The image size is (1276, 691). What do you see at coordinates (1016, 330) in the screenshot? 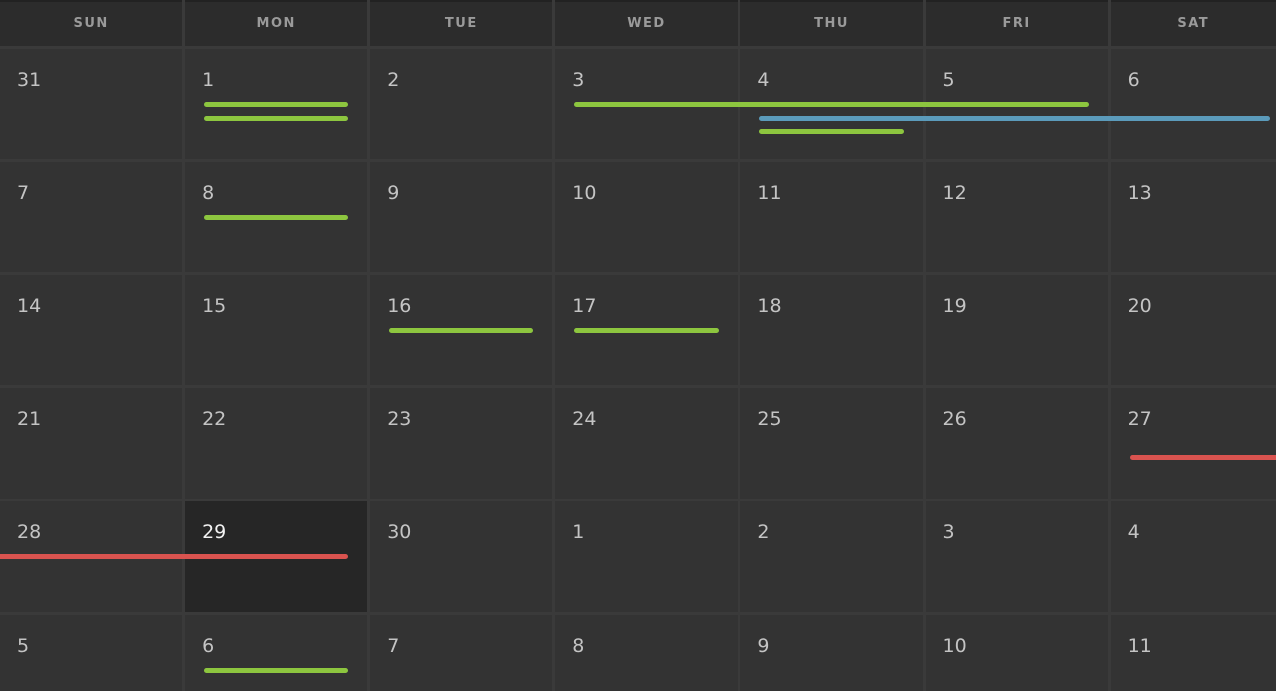
I see `day-cell: 19` at bounding box center [1016, 330].